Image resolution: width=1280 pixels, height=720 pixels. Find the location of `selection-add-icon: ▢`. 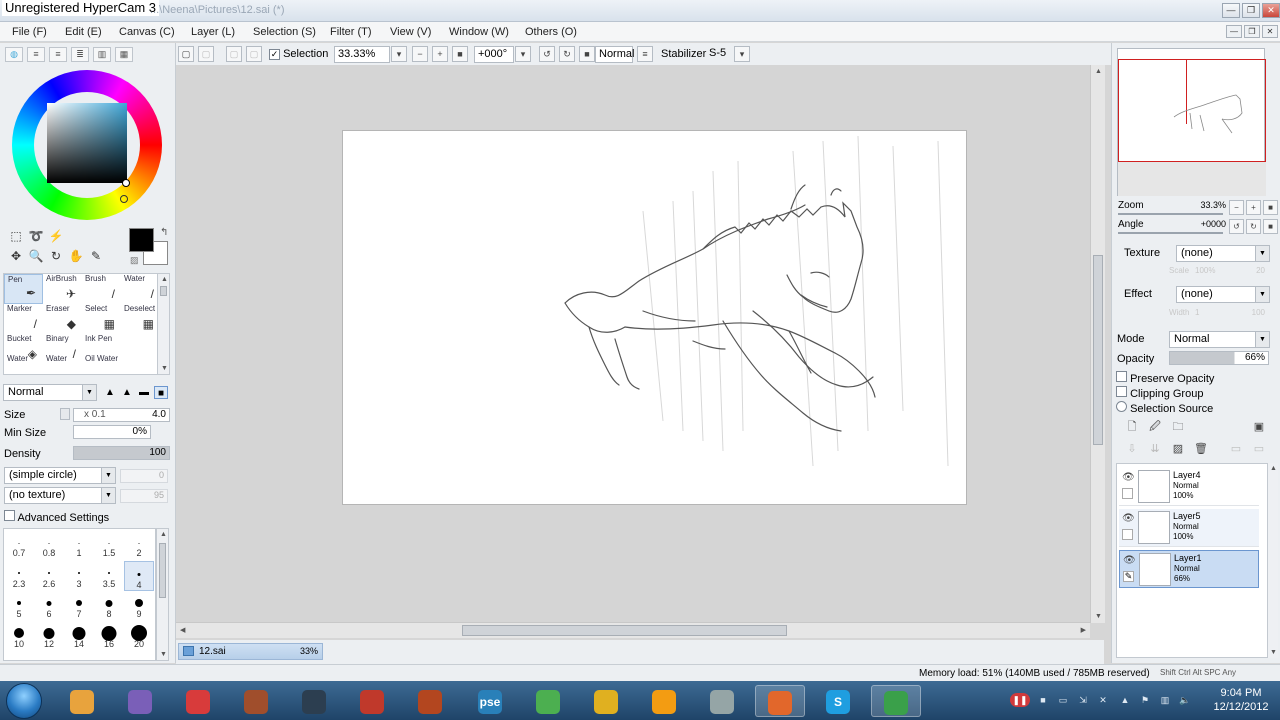

selection-add-icon: ▢ is located at coordinates (254, 54).